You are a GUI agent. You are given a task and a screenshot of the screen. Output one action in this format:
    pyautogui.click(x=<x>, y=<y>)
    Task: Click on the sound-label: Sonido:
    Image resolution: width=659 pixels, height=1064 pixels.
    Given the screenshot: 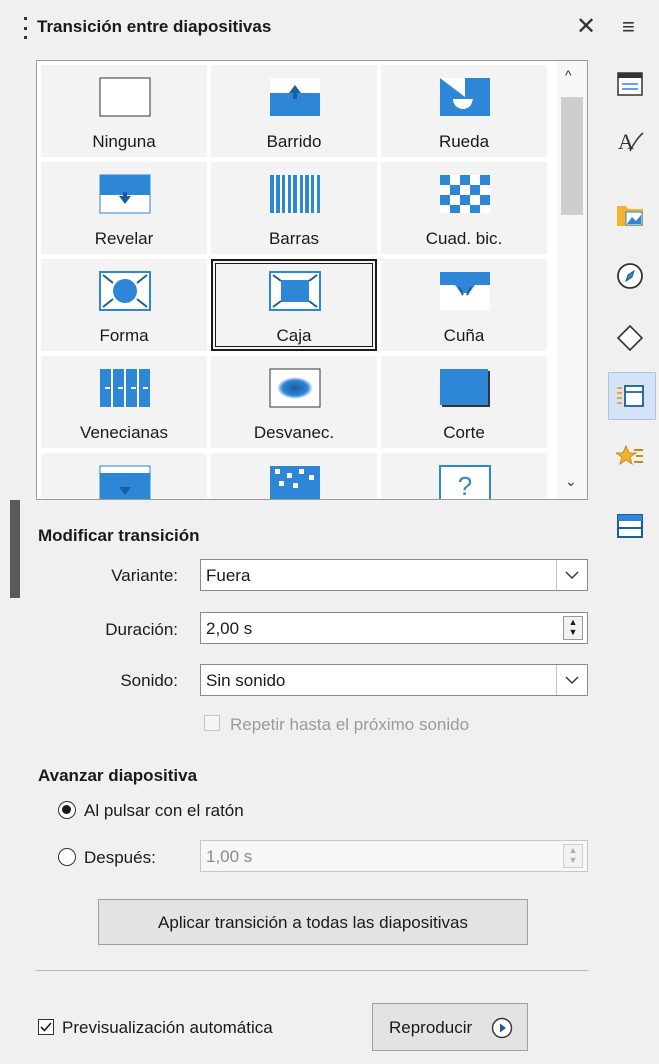 What is the action you would take?
    pyautogui.click(x=149, y=680)
    